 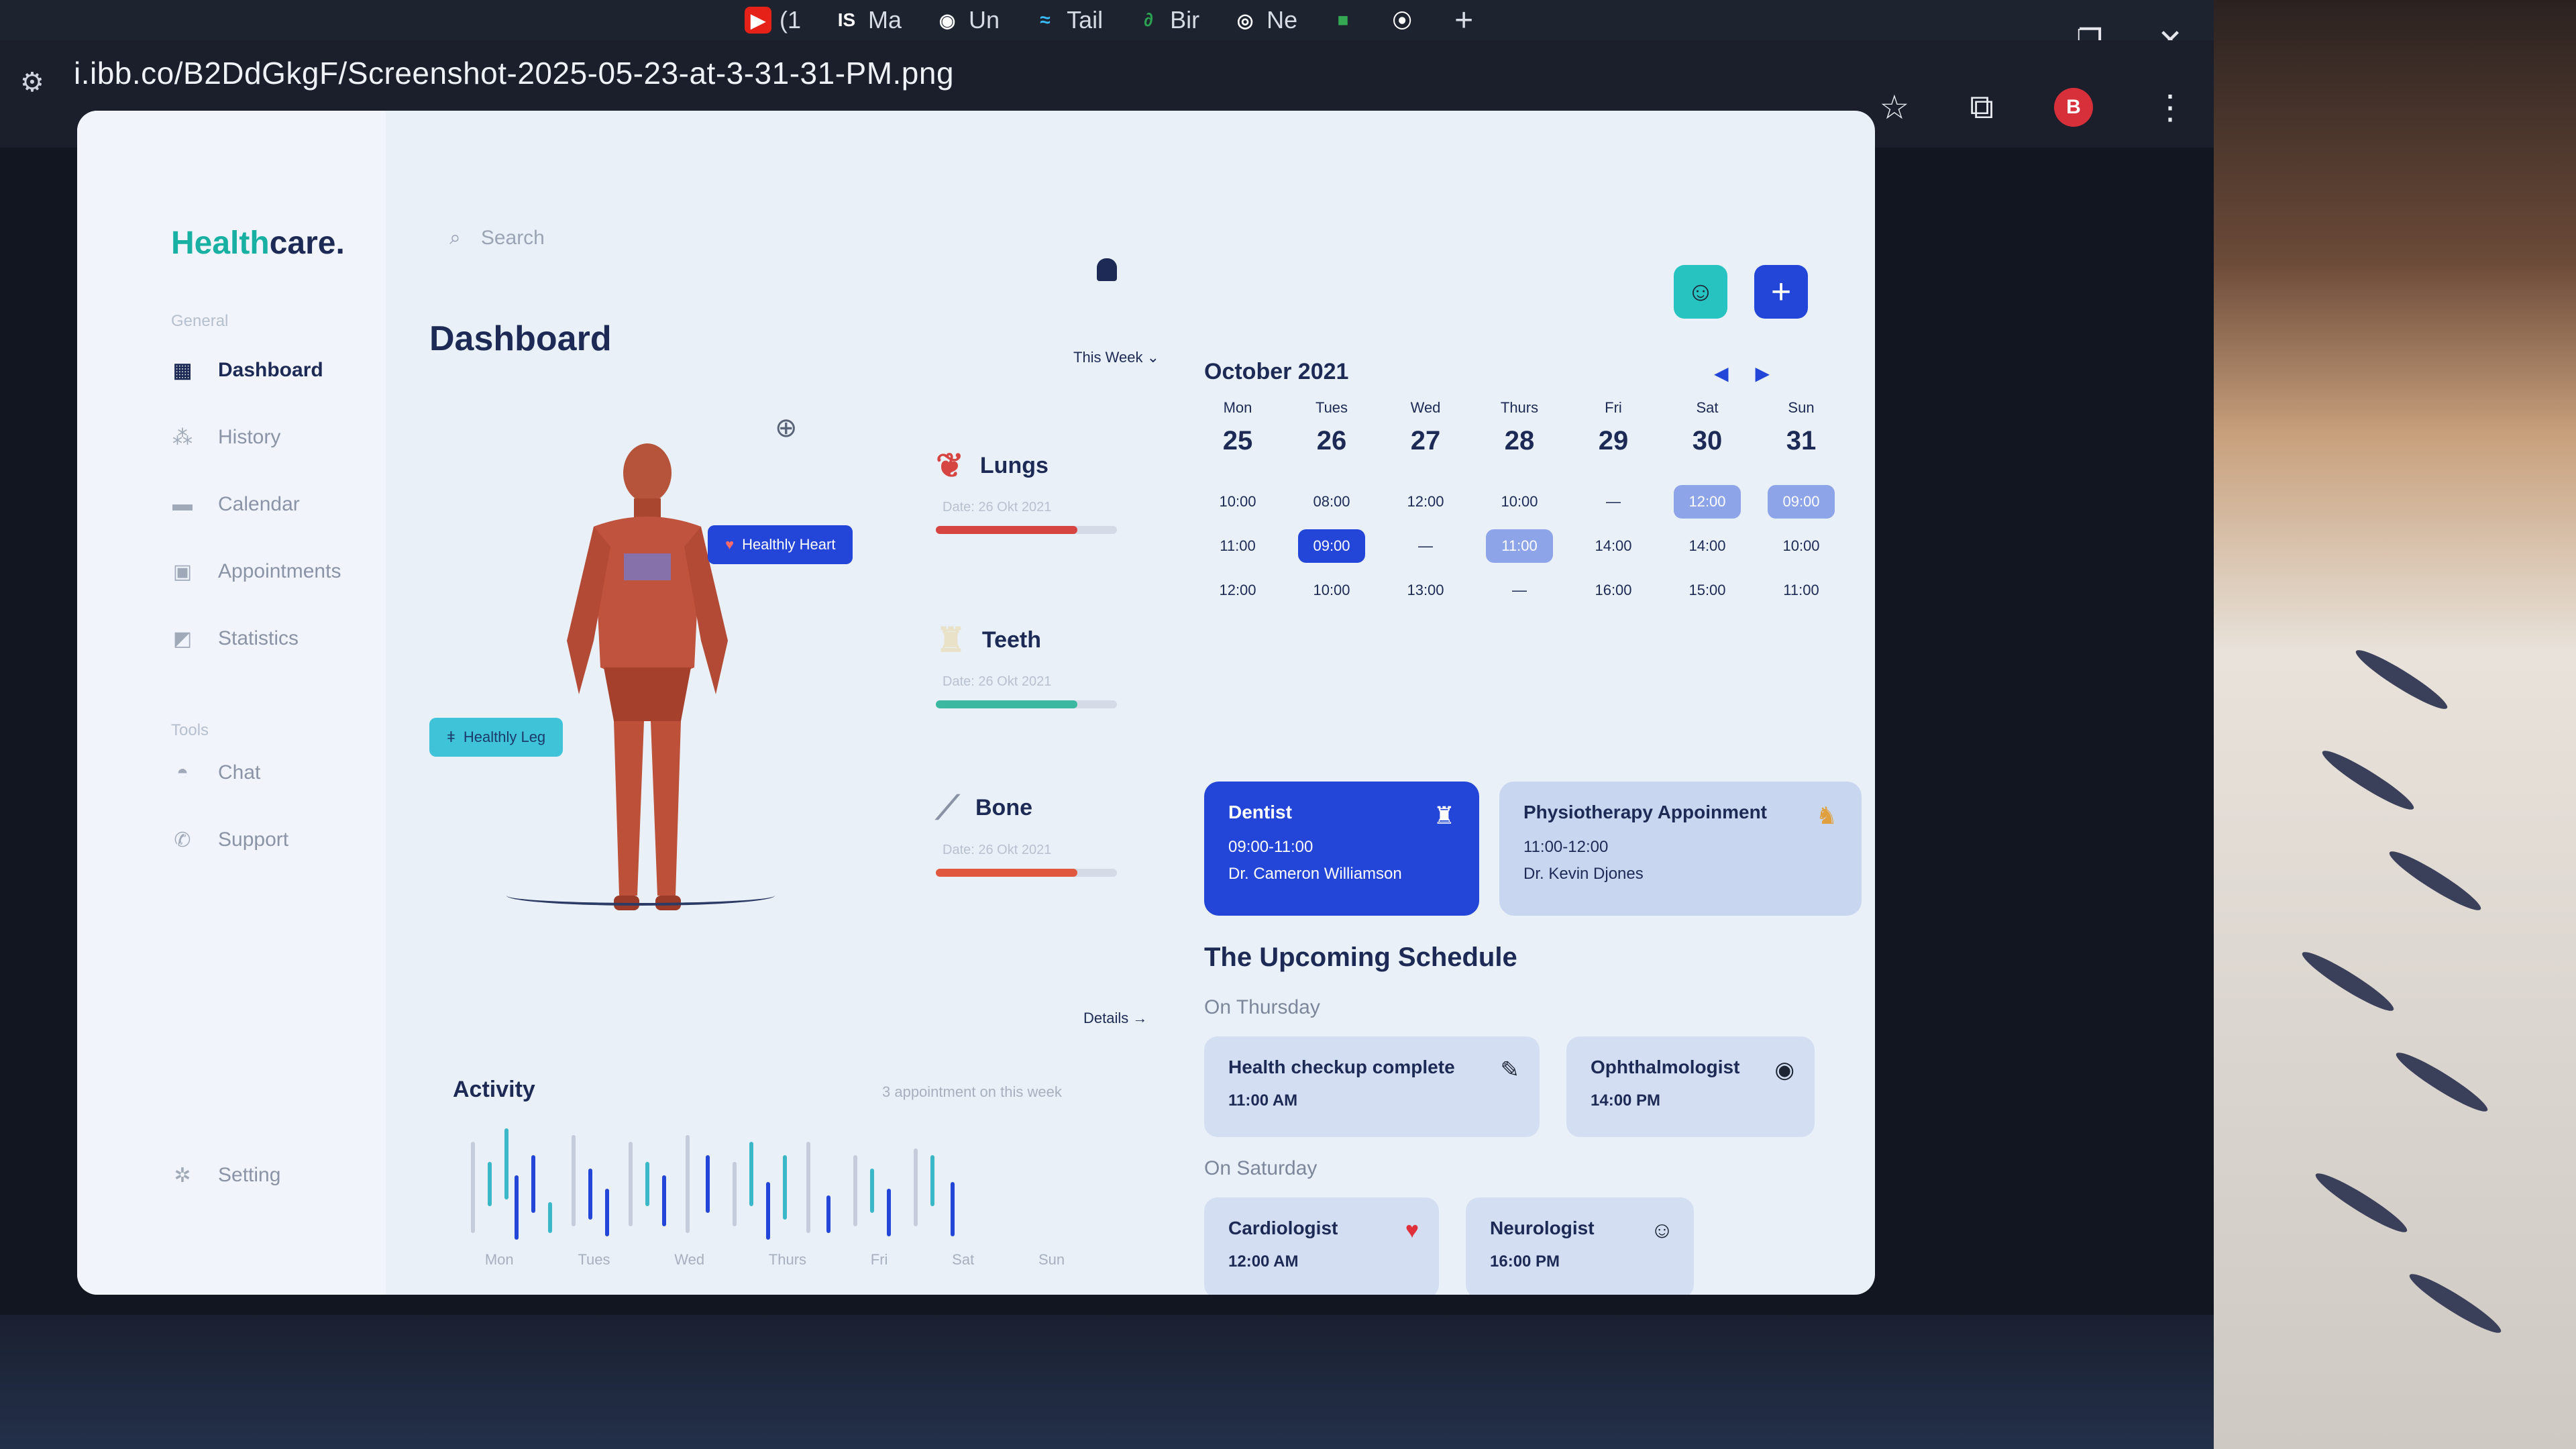 I want to click on search-input: ⌕ Search, so click(x=778, y=238).